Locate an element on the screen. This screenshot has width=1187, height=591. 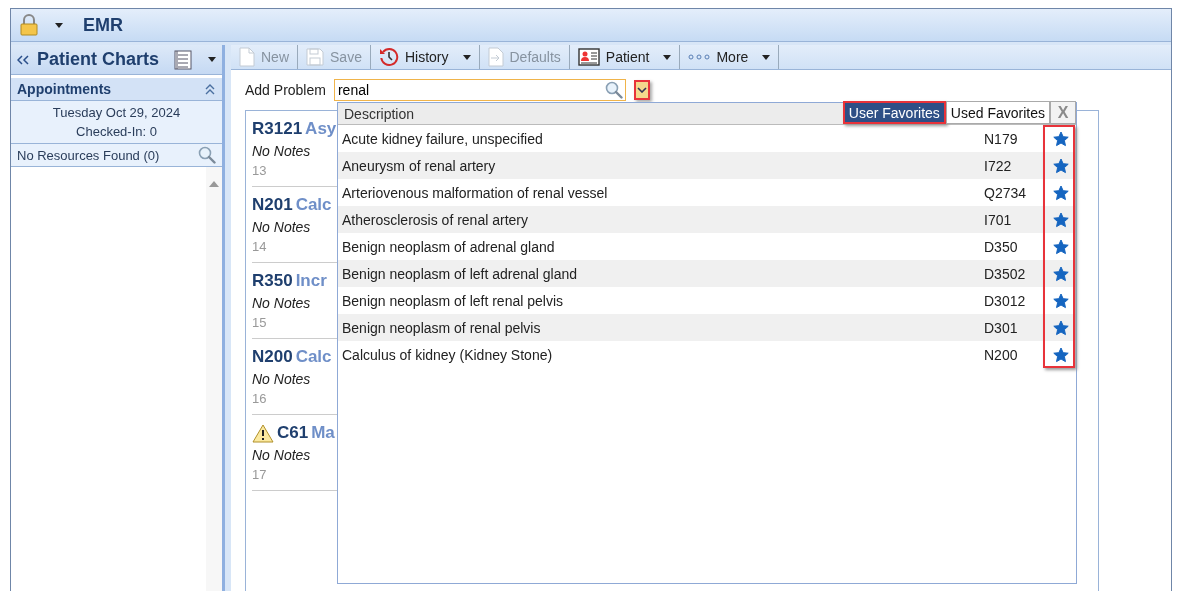
problem-code: C61 is located at coordinates (293, 433).